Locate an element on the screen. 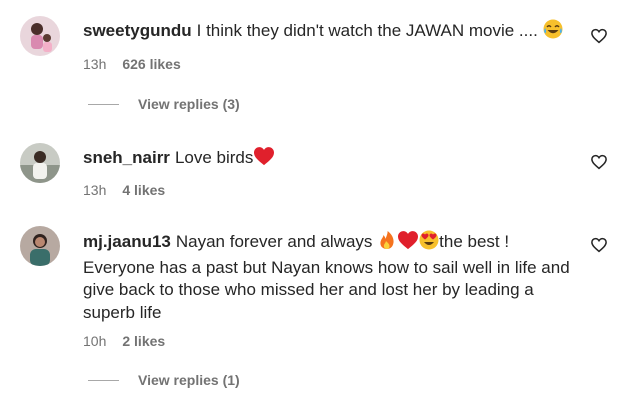 The width and height of the screenshot is (621, 401). comment-meta: 13h 626 likes is located at coordinates (333, 64).